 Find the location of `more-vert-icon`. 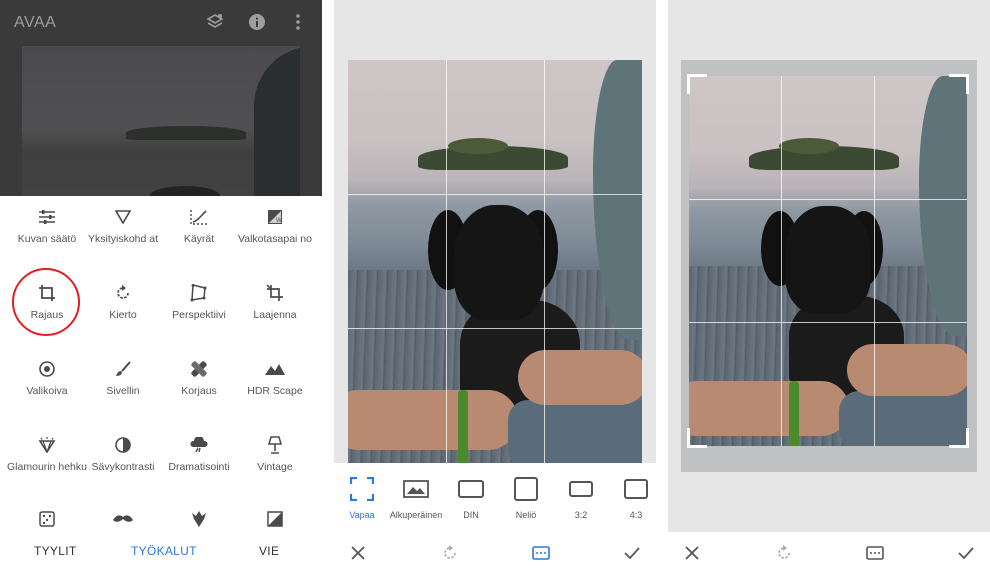

more-vert-icon is located at coordinates (298, 22).